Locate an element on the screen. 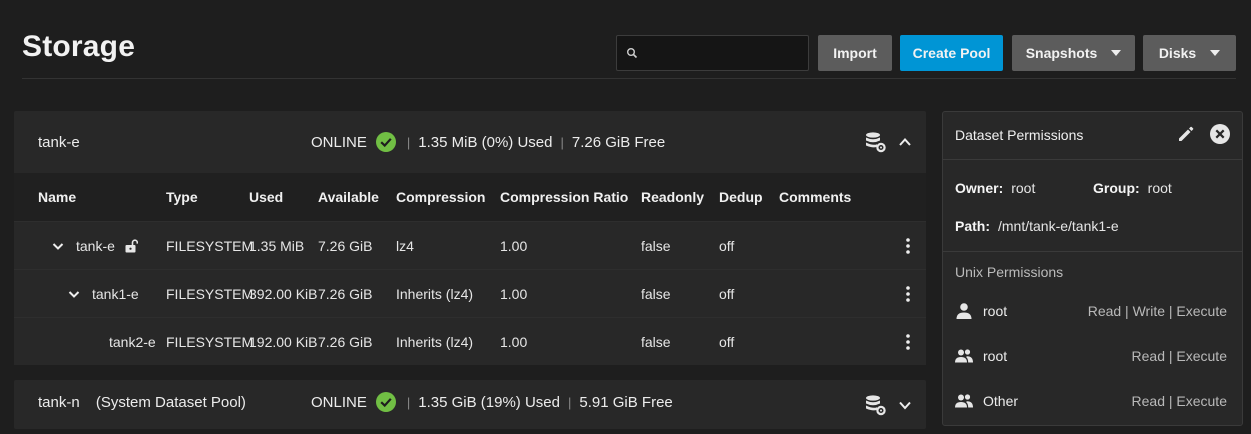 This screenshot has height=434, width=1251. column-header: Name is located at coordinates (57, 197).